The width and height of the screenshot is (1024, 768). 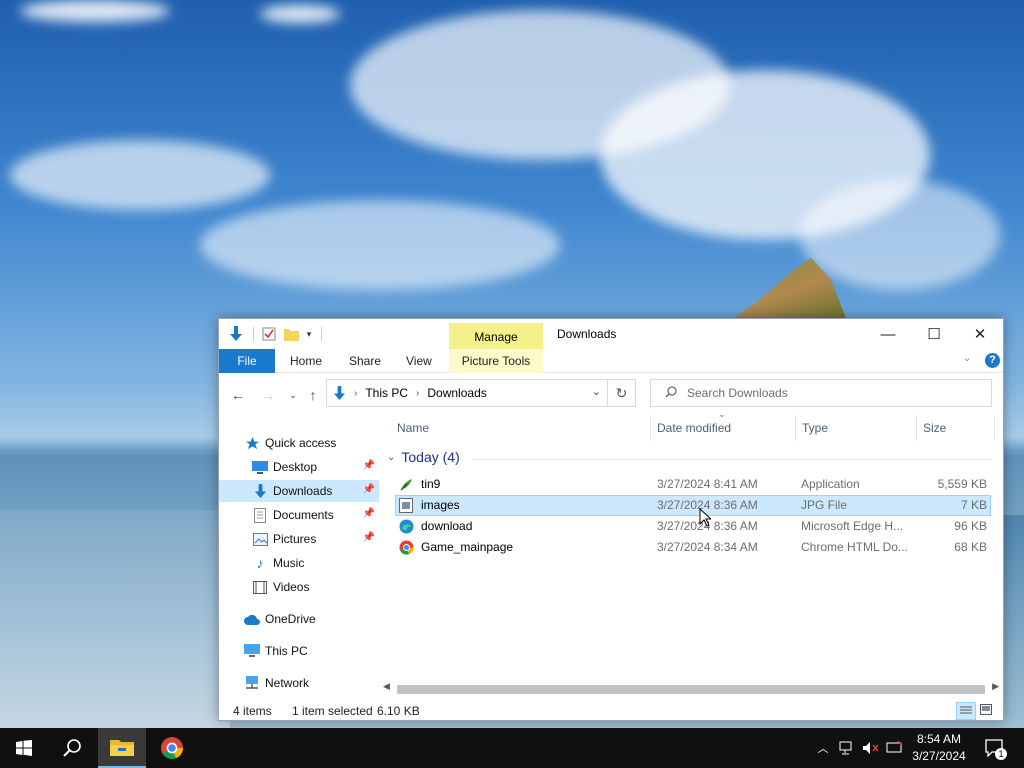 What do you see at coordinates (847, 748) in the screenshot?
I see `network-icon` at bounding box center [847, 748].